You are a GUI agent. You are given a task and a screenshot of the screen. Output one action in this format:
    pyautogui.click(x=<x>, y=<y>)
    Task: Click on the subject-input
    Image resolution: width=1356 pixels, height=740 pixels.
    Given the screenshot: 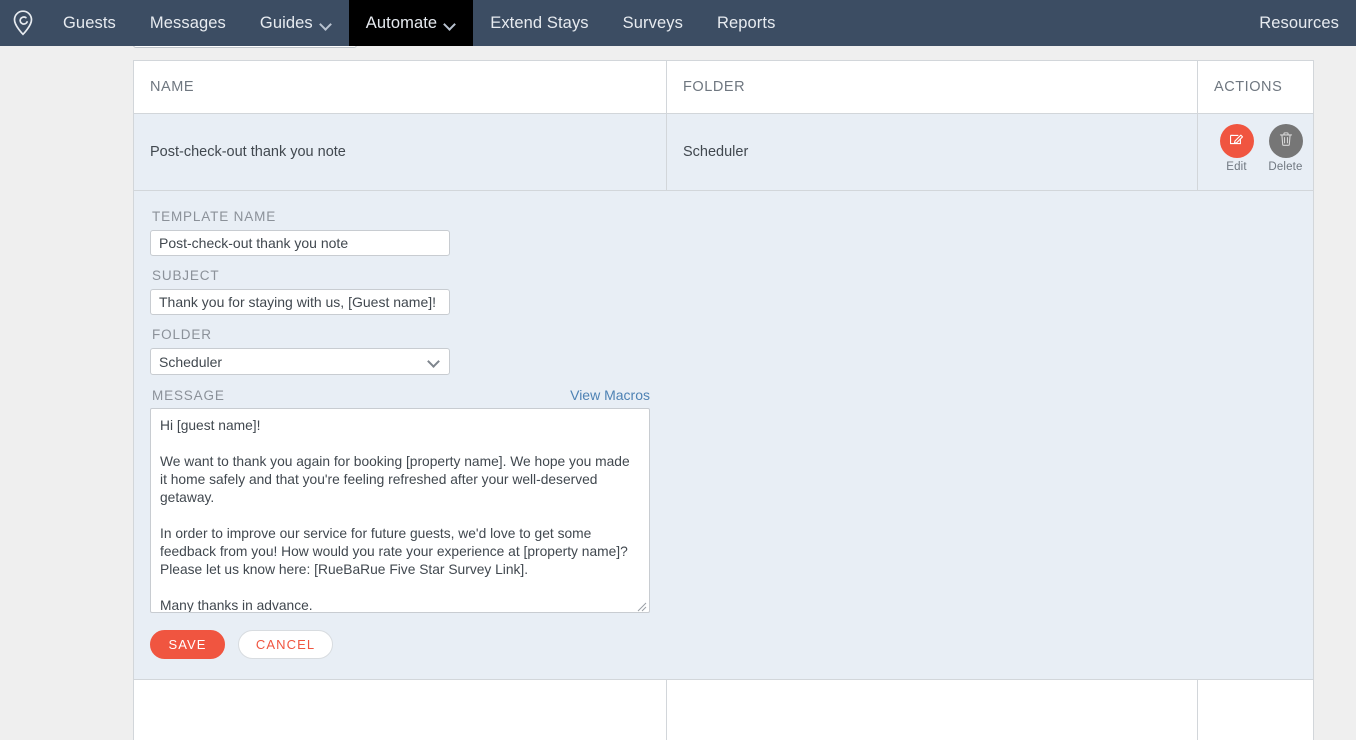 What is the action you would take?
    pyautogui.click(x=300, y=302)
    